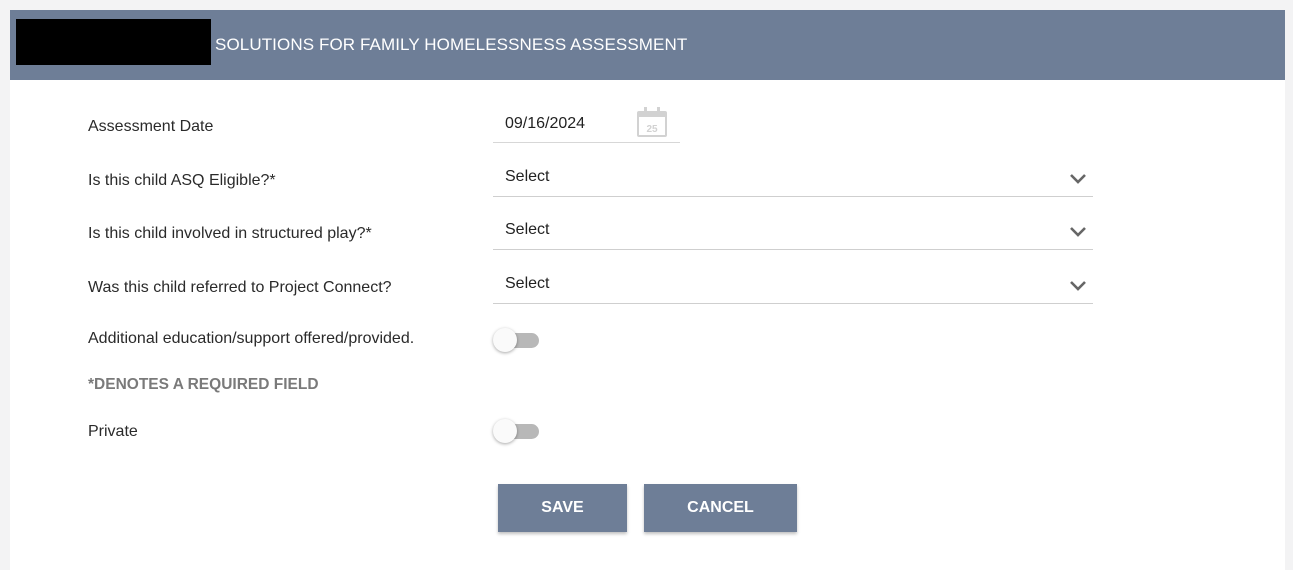 The width and height of the screenshot is (1293, 570). Describe the element at coordinates (652, 129) in the screenshot. I see `calendar-icon-day: 25` at that location.